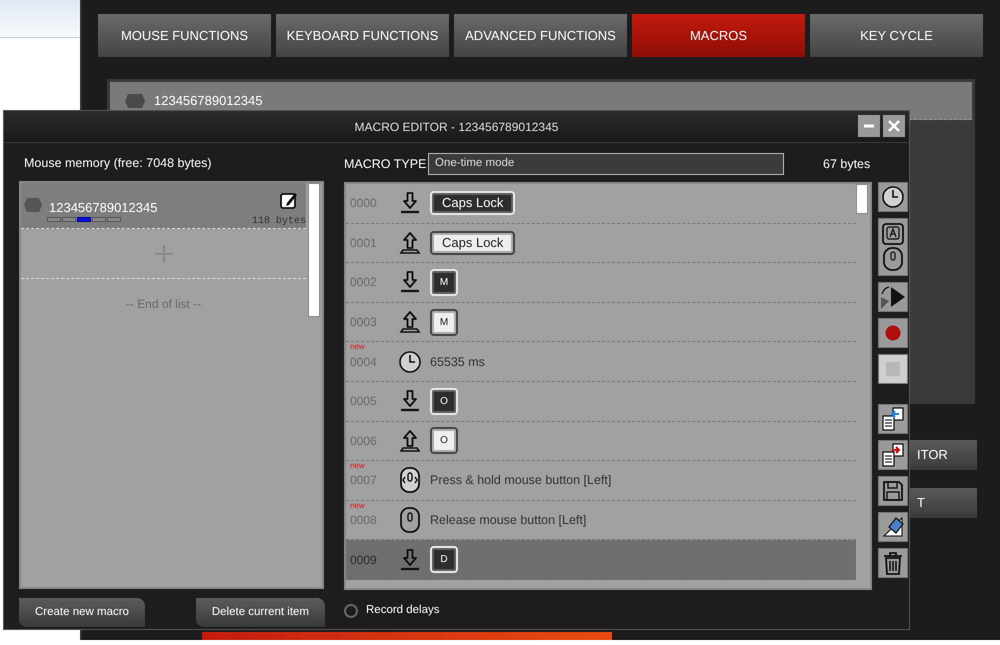  Describe the element at coordinates (606, 164) in the screenshot. I see `macro-type-field: One-time mode` at that location.